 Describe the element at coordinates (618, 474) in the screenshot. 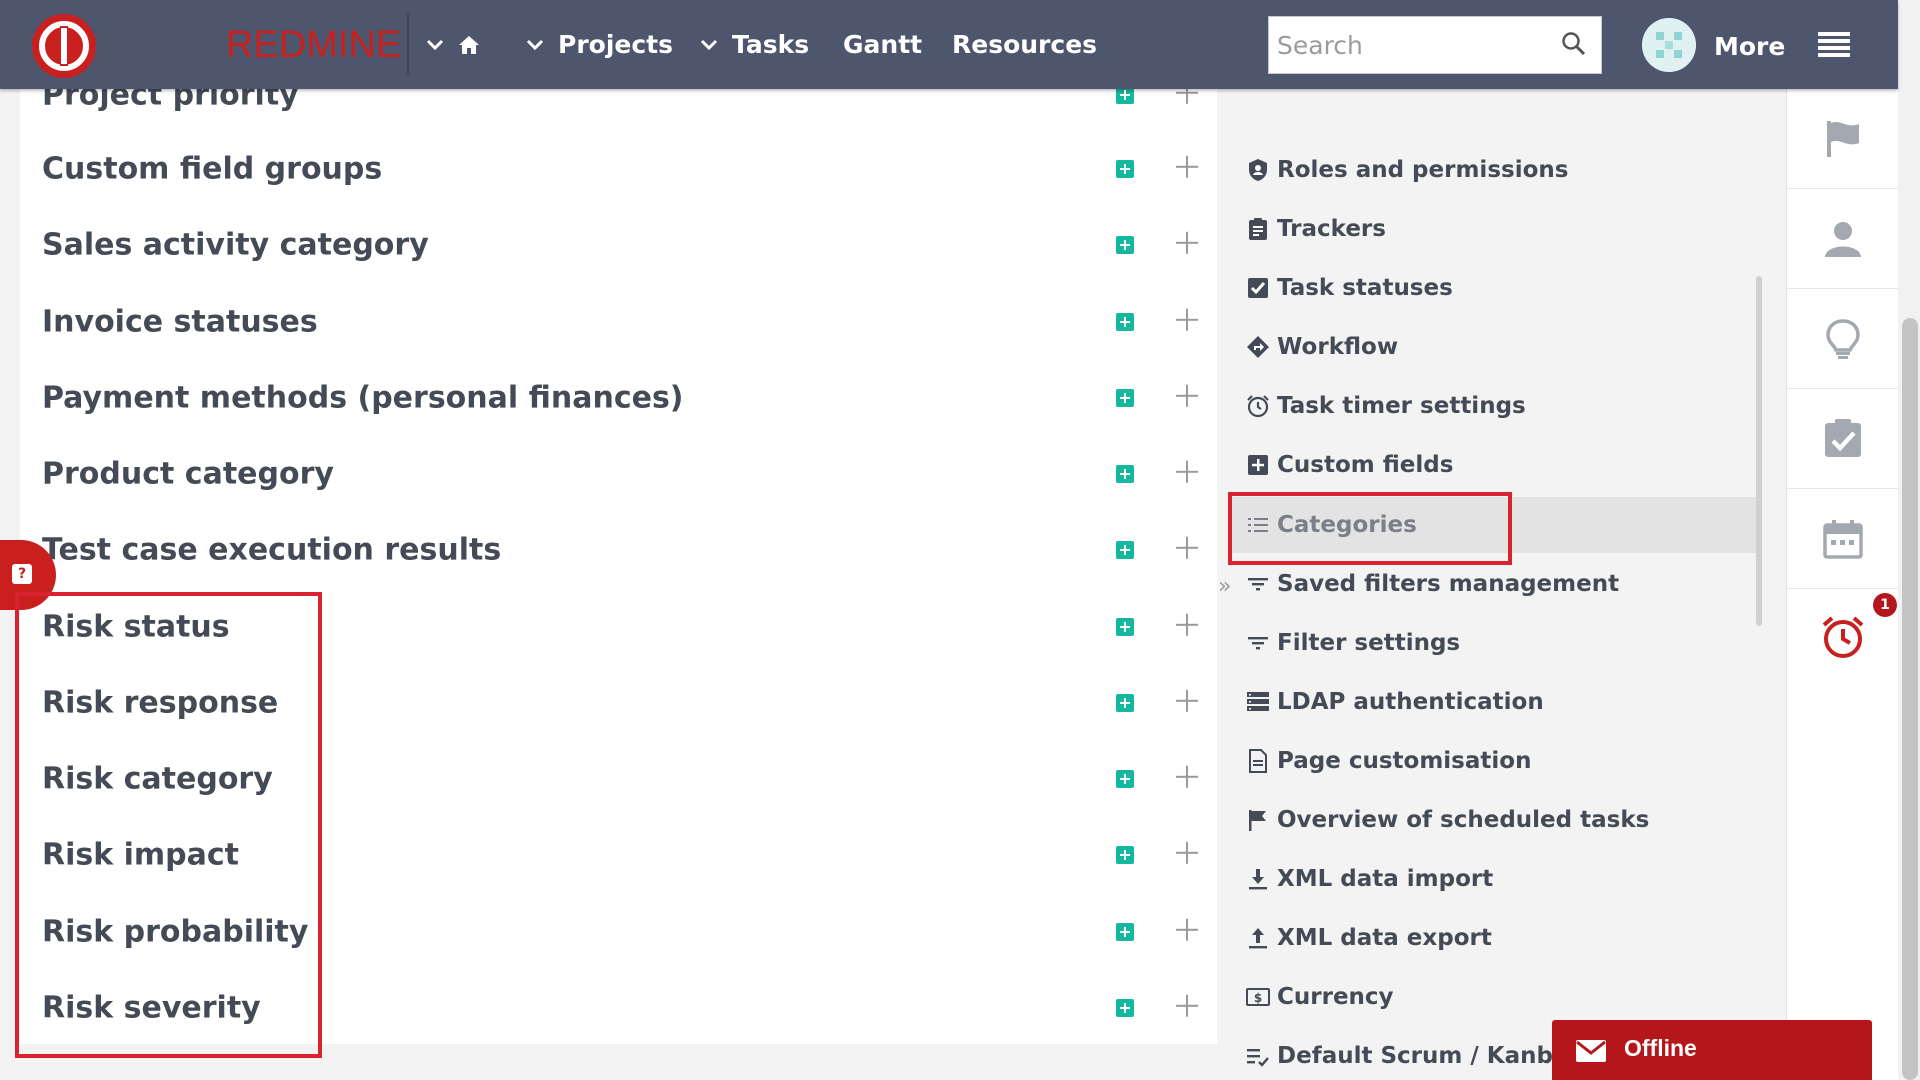

I see `list-item: Product category` at that location.